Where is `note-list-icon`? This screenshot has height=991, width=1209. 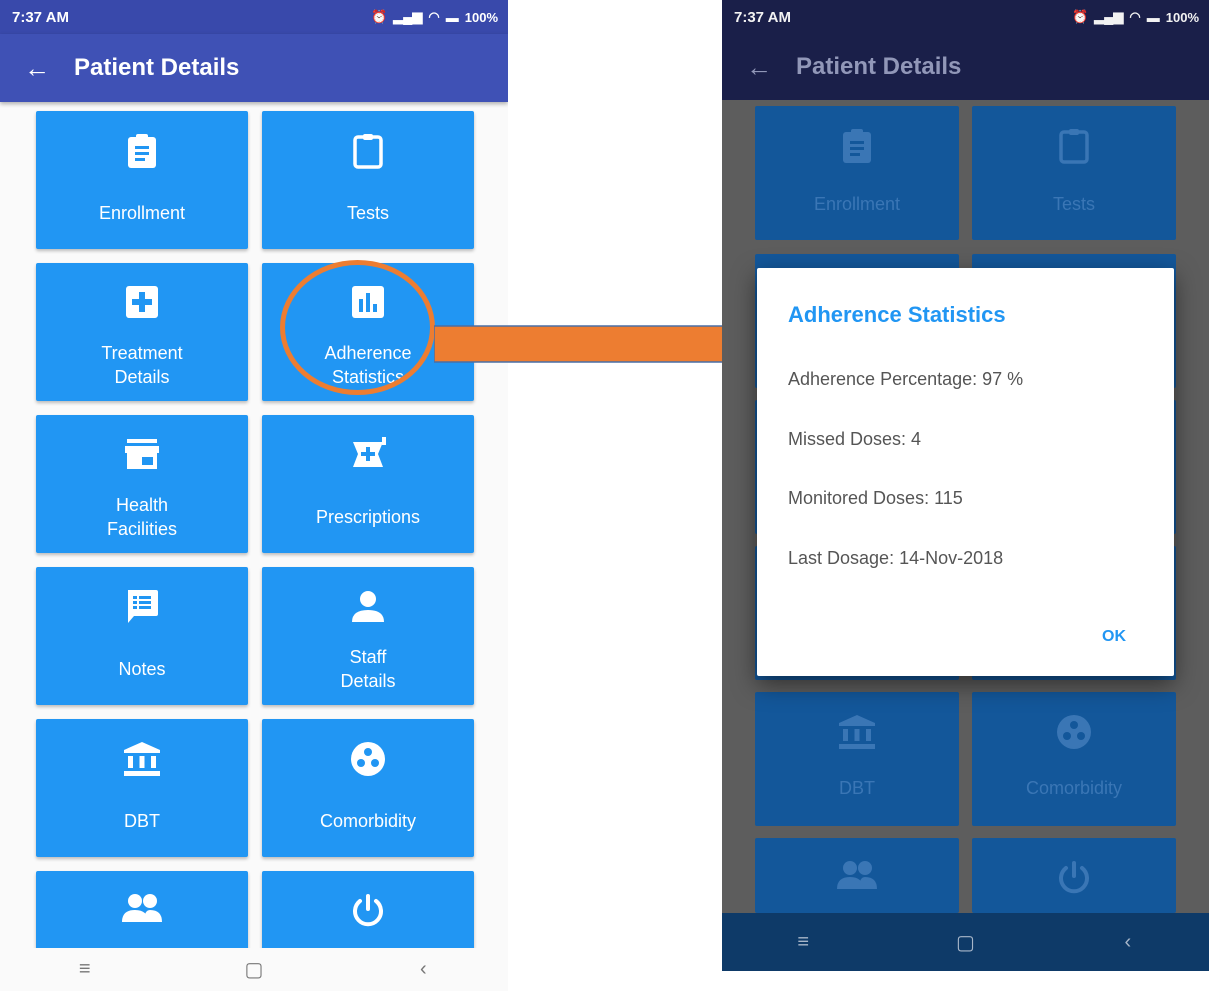 note-list-icon is located at coordinates (142, 607).